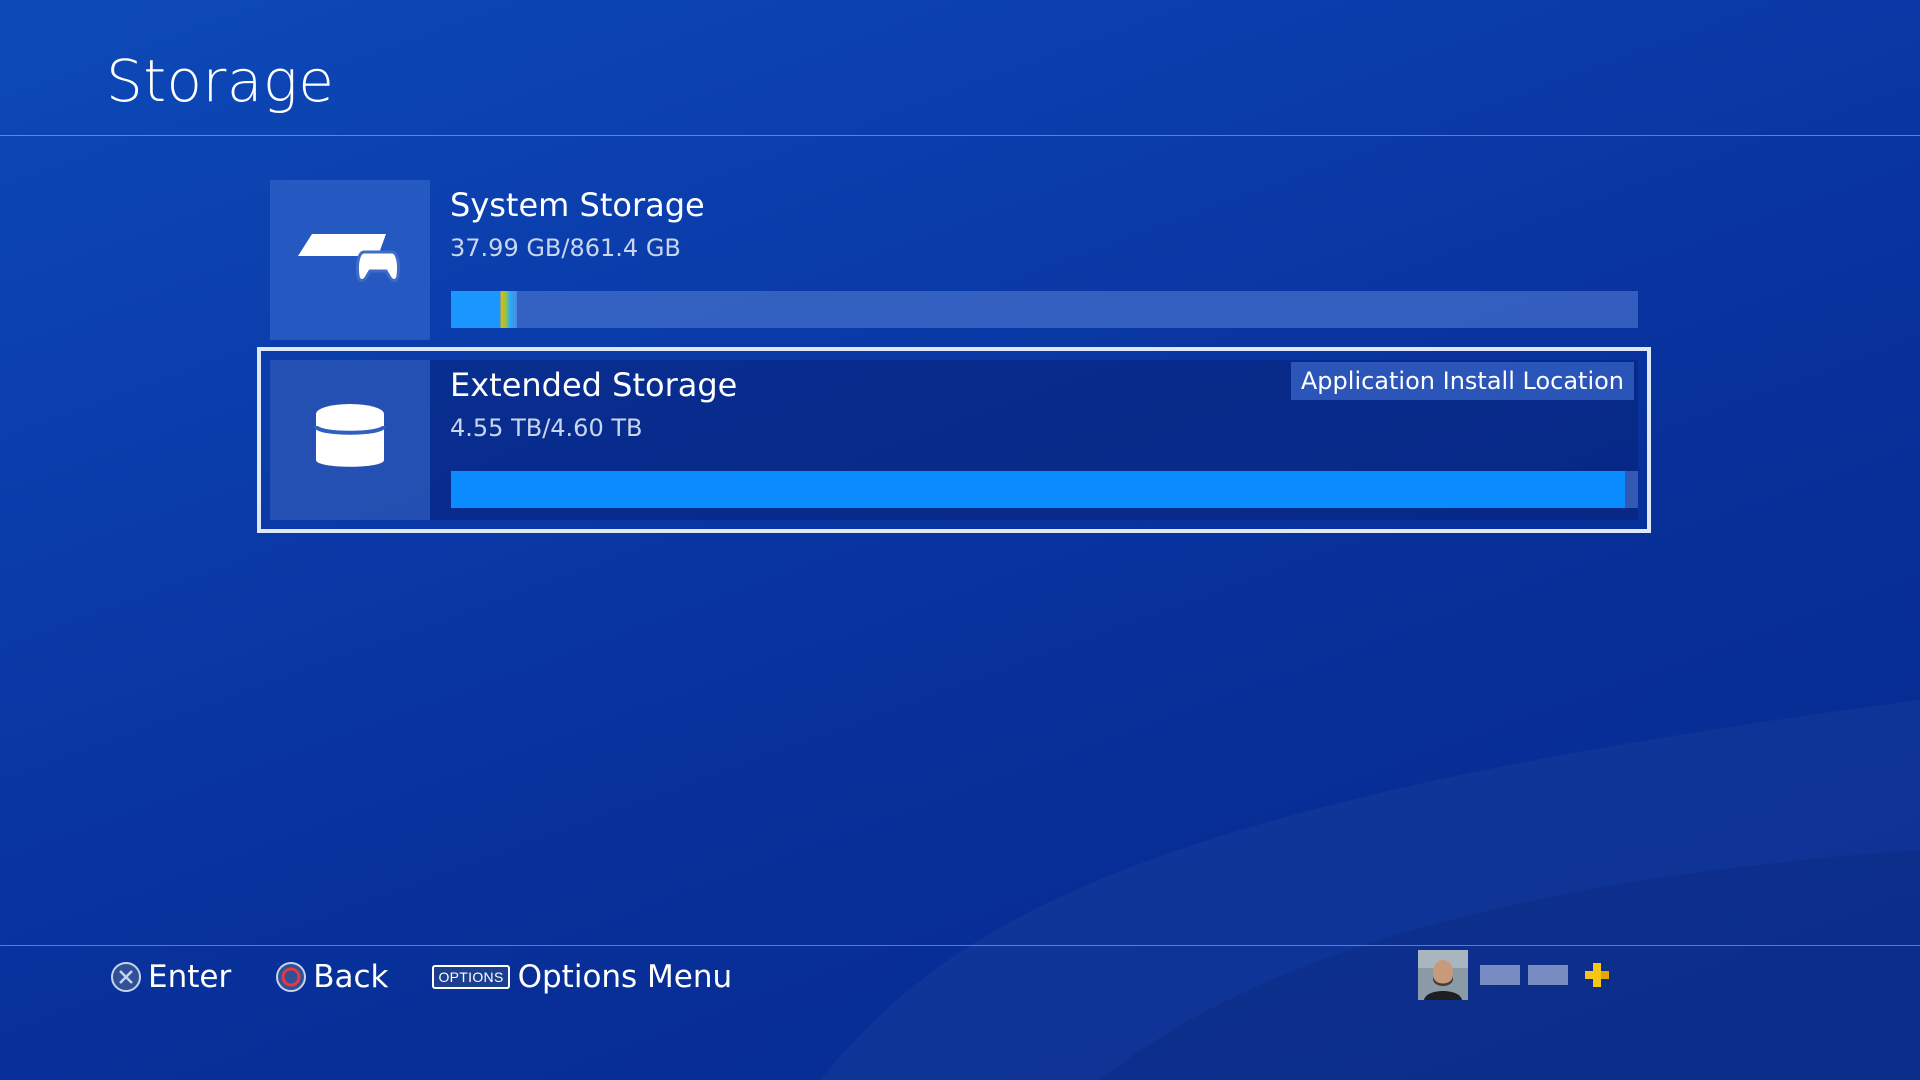 Image resolution: width=1920 pixels, height=1080 pixels. I want to click on footer-divider, so click(960, 945).